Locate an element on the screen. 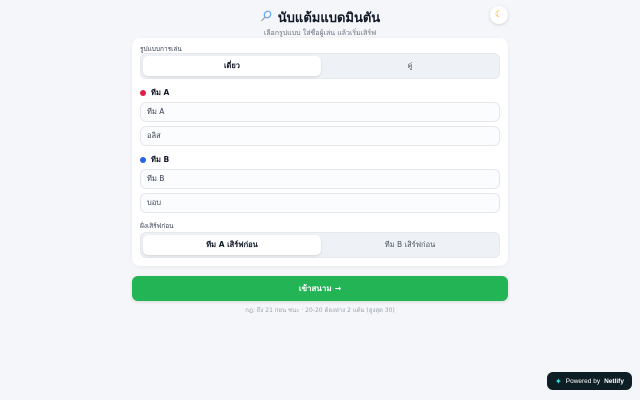 This screenshot has height=400, width=640. enter-court-button: เข้าสนาม → is located at coordinates (320, 288).